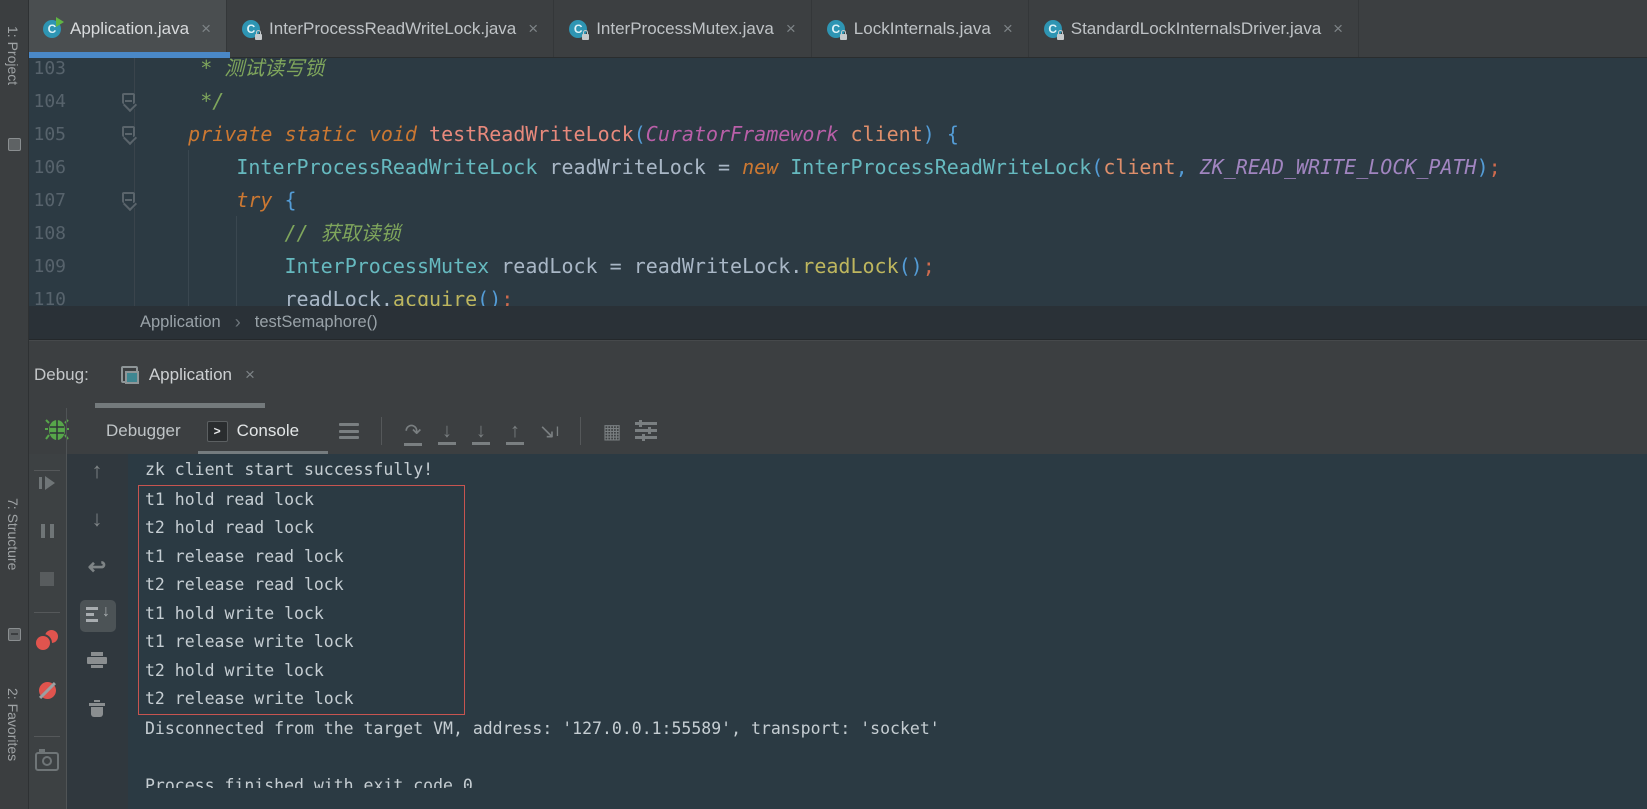 This screenshot has height=809, width=1647. I want to click on code-token: readLock., so click(266, 296).